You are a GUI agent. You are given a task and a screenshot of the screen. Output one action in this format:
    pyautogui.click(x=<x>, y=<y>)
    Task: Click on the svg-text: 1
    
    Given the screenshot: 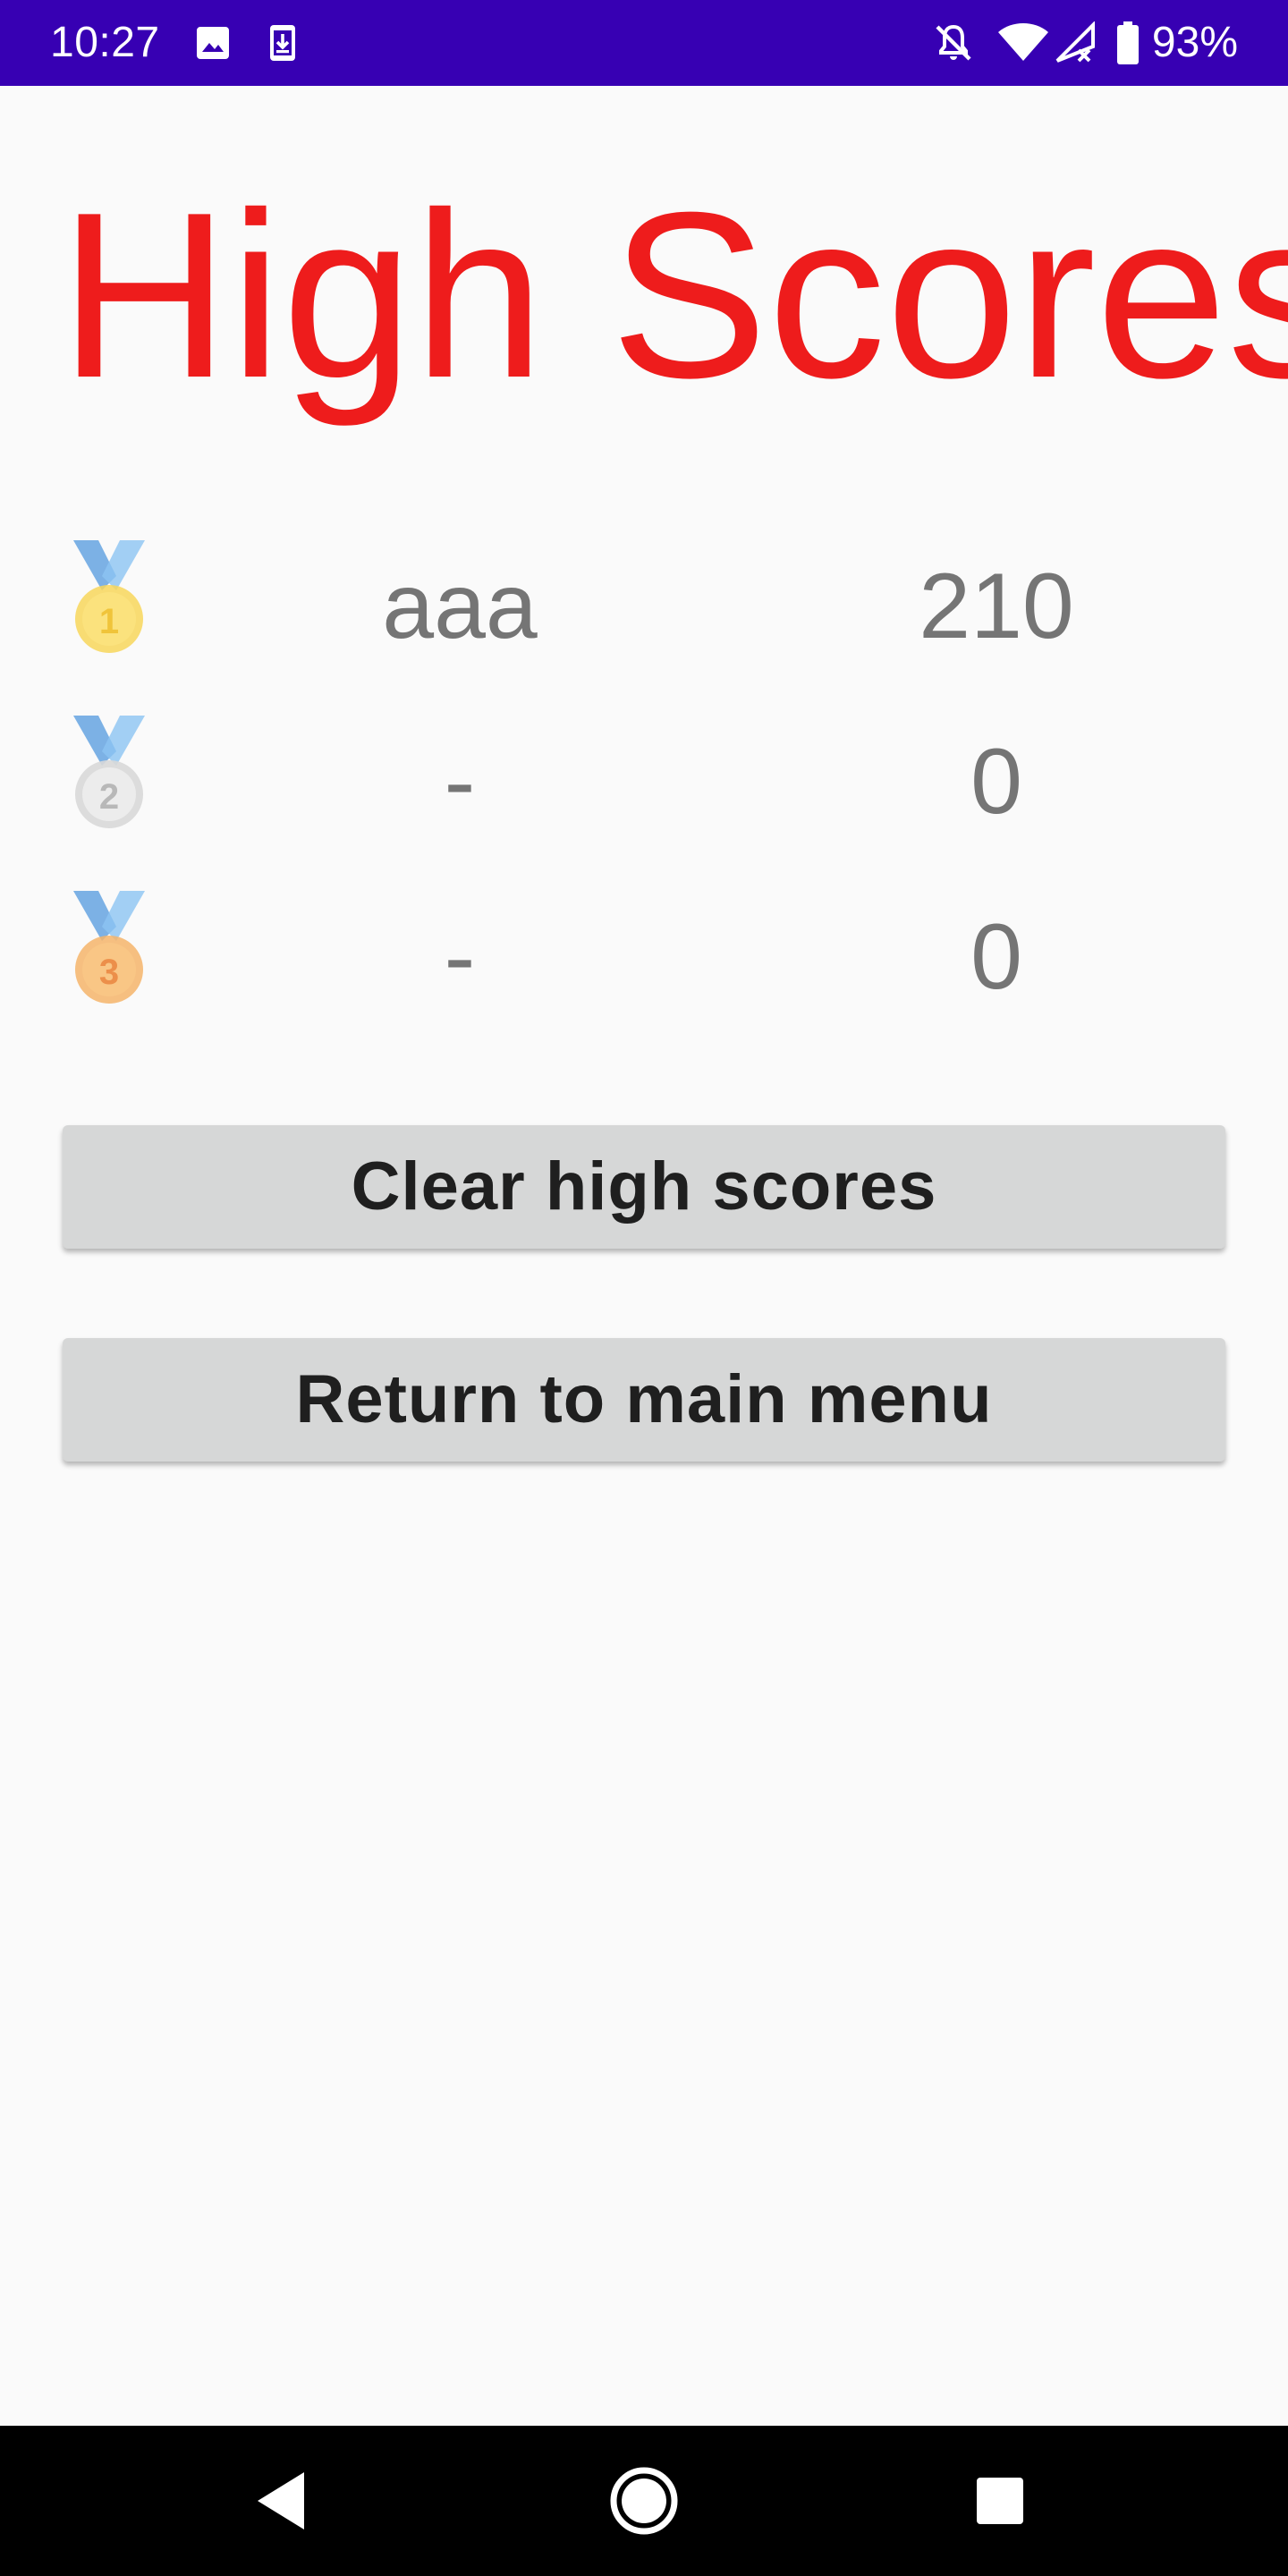 What is the action you would take?
    pyautogui.click(x=109, y=621)
    